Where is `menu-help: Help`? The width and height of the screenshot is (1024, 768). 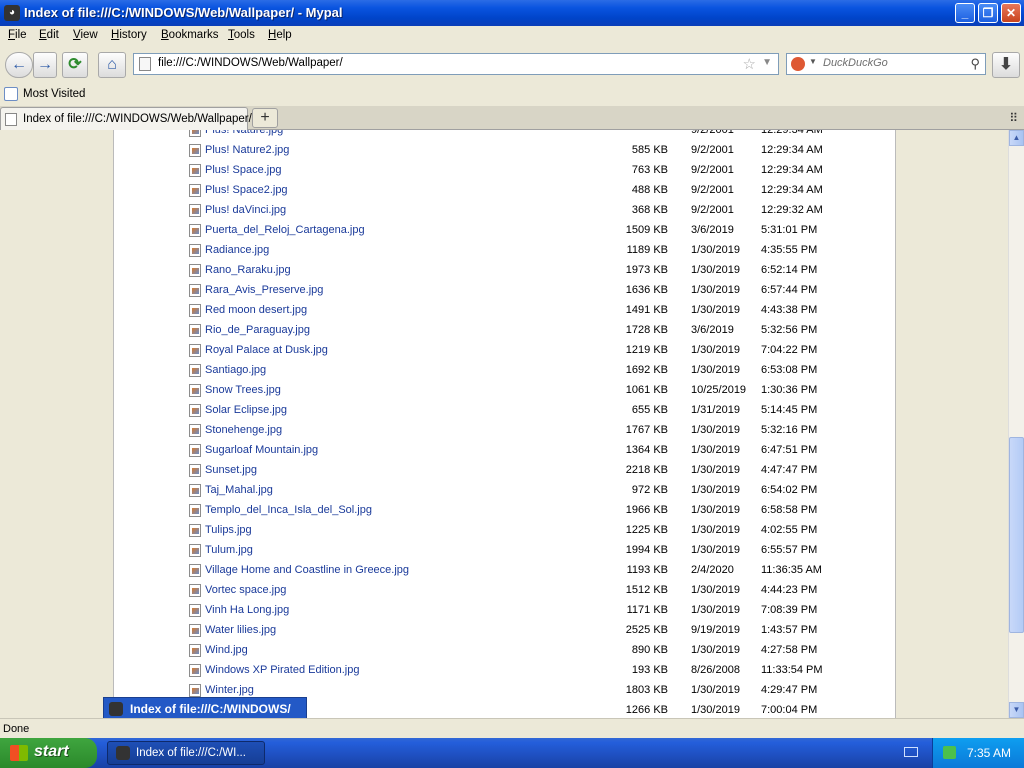 menu-help: Help is located at coordinates (280, 35).